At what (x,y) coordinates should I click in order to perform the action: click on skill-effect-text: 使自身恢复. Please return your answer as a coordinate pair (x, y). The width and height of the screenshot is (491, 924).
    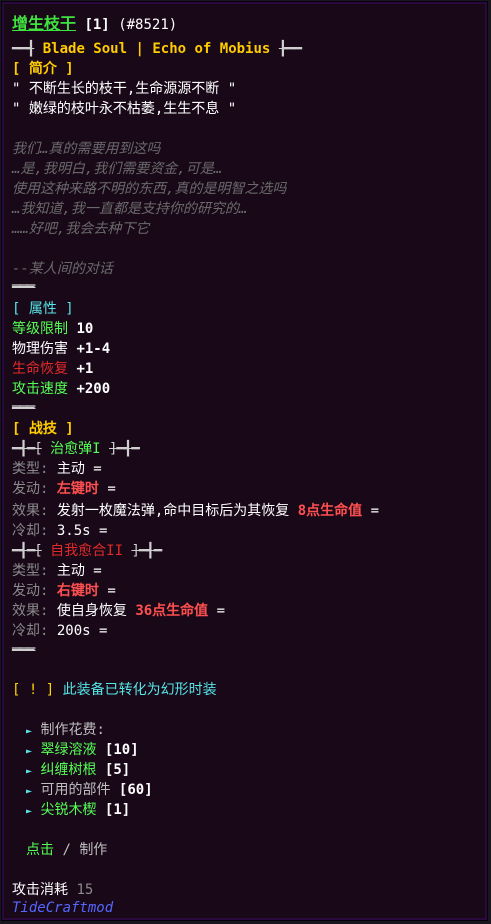
    Looking at the image, I should click on (91, 611).